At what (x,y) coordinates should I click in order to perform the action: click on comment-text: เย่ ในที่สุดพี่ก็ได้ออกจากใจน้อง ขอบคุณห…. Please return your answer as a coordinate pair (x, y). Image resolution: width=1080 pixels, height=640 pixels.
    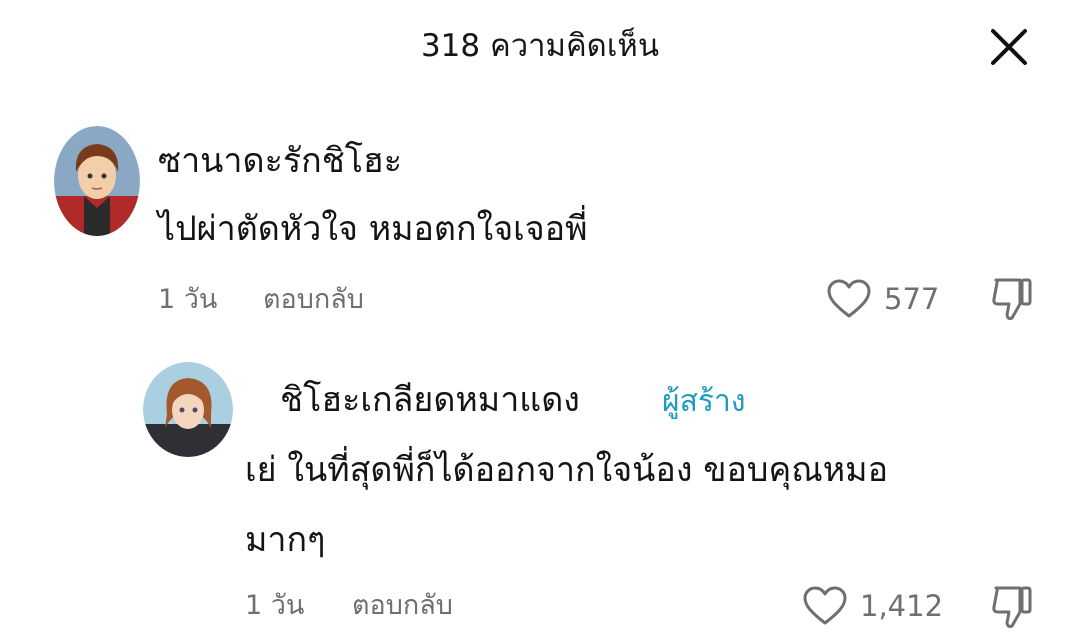
    Looking at the image, I should click on (567, 470).